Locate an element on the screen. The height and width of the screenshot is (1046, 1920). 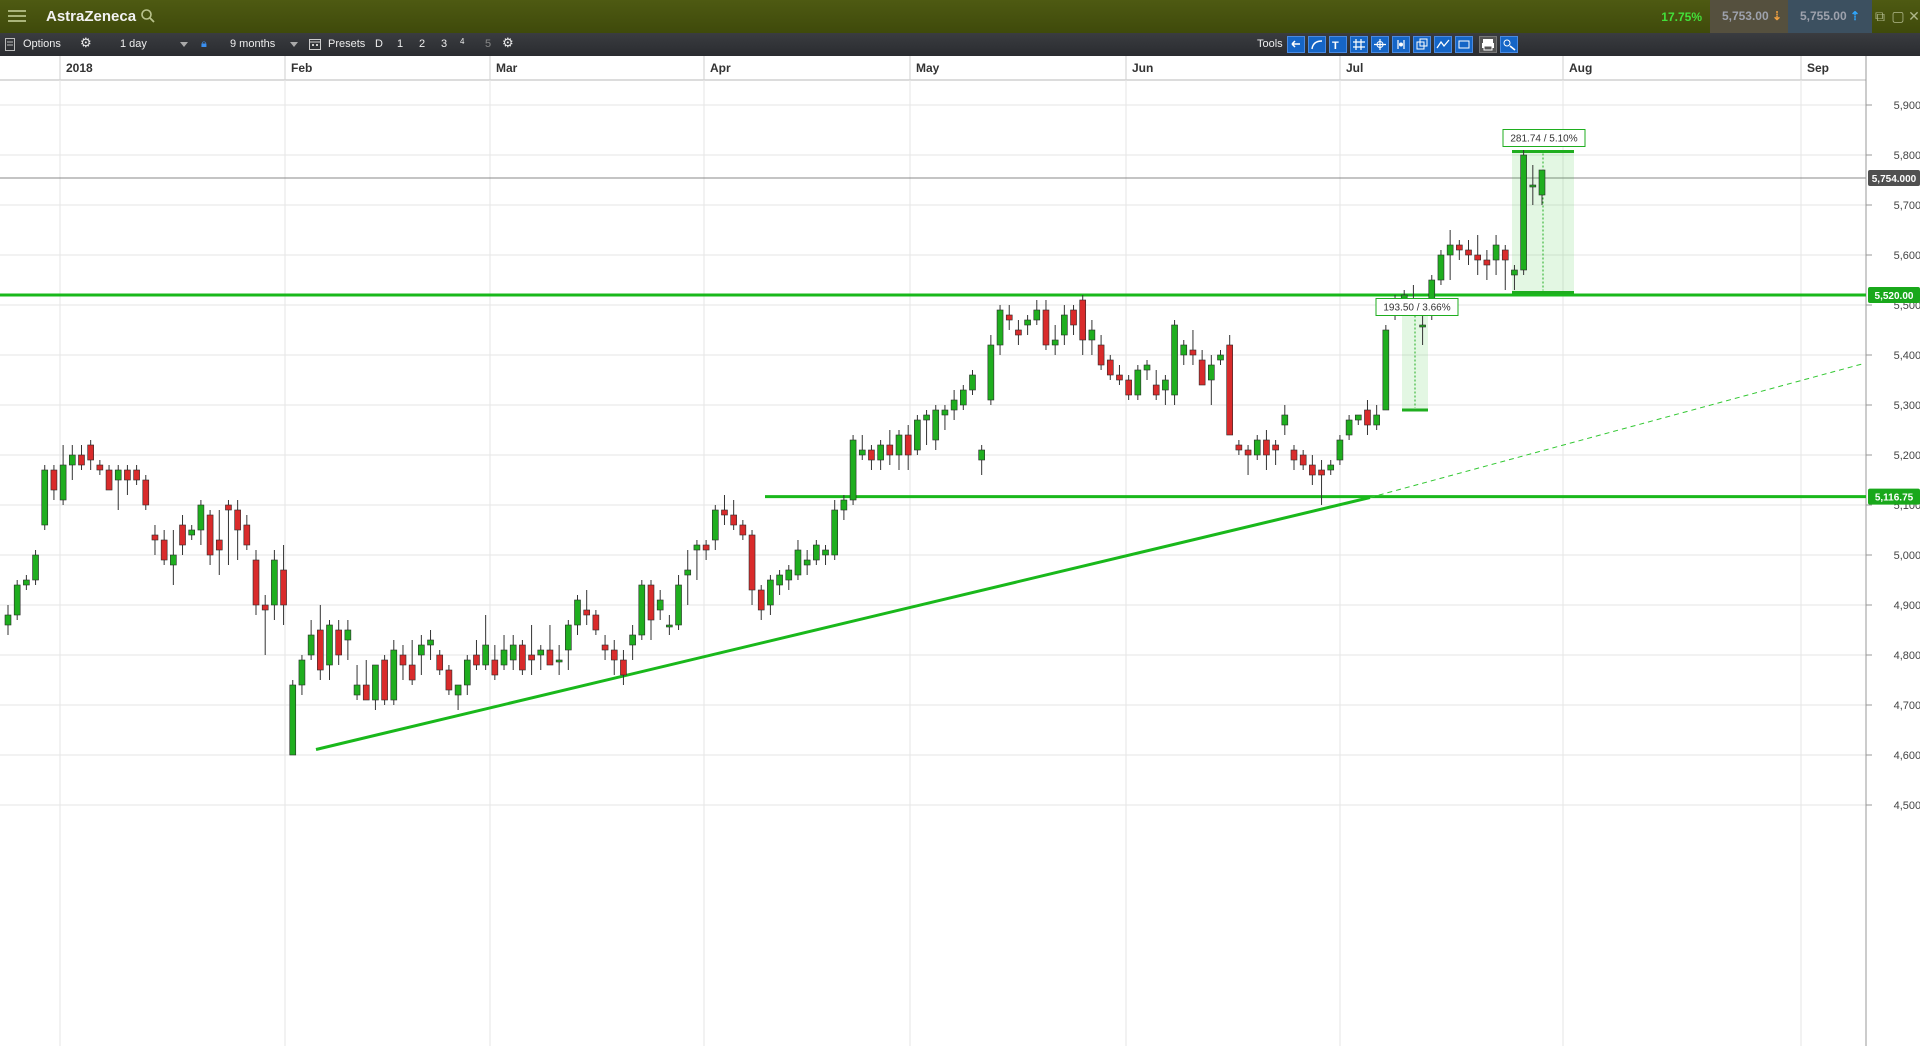
restore-icon: ▢ is located at coordinates (1898, 16).